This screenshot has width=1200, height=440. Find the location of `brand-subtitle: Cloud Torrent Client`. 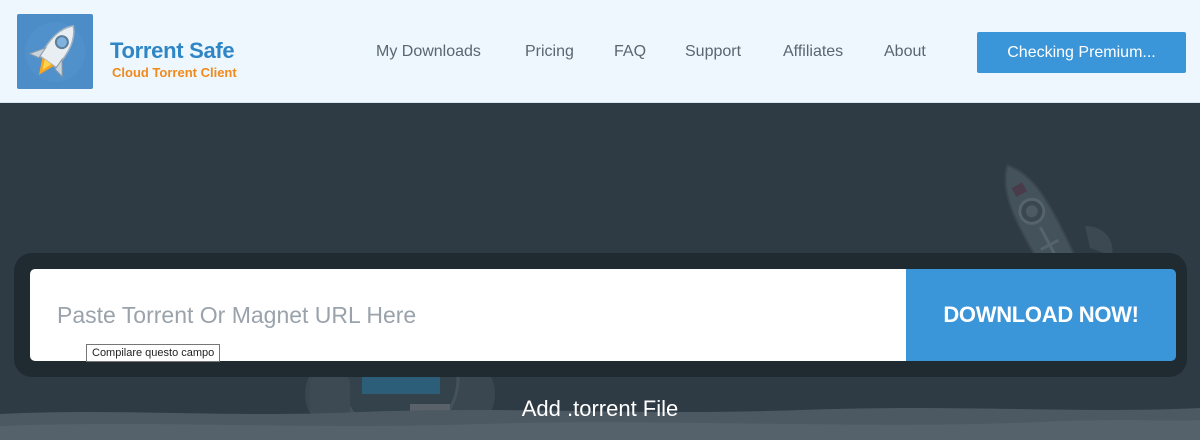

brand-subtitle: Cloud Torrent Client is located at coordinates (174, 72).